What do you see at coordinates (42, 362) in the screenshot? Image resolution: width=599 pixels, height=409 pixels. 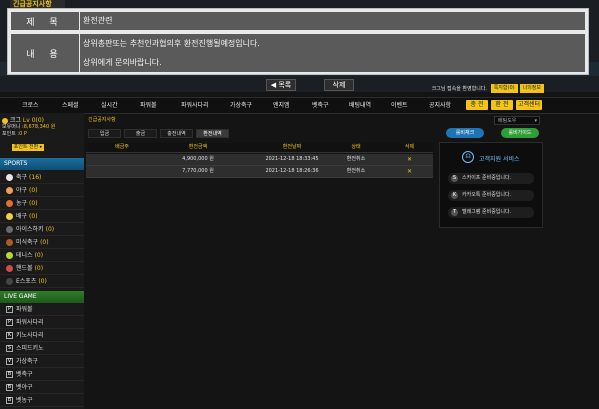 I see `live-item: V 가상축구` at bounding box center [42, 362].